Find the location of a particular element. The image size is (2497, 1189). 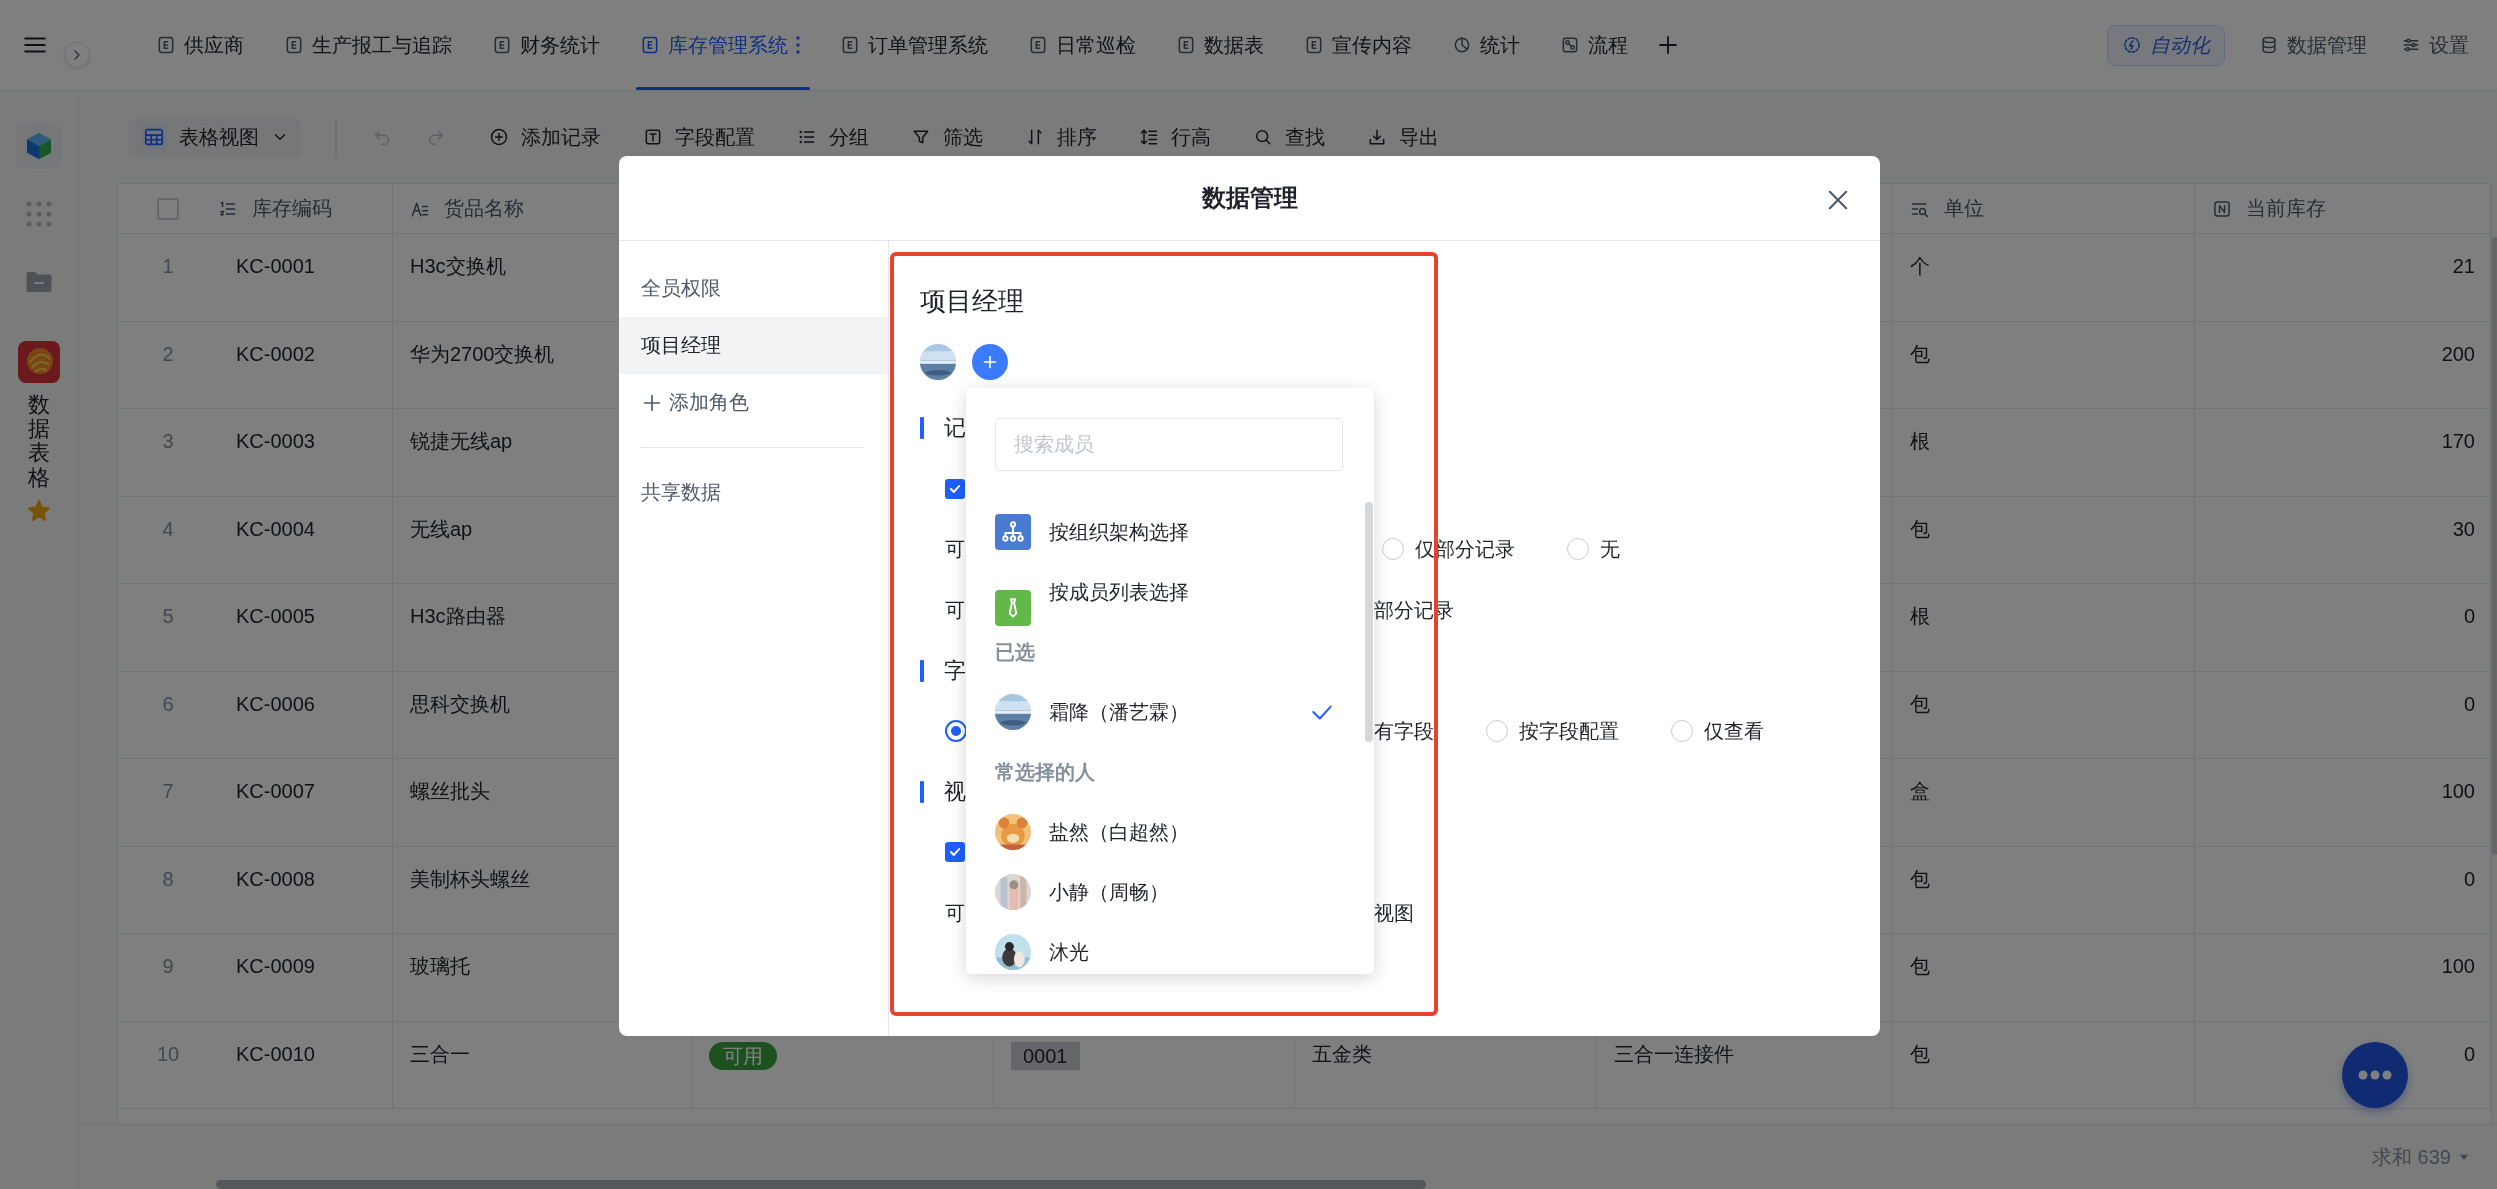

column-header: 货品名称 is located at coordinates (484, 208).